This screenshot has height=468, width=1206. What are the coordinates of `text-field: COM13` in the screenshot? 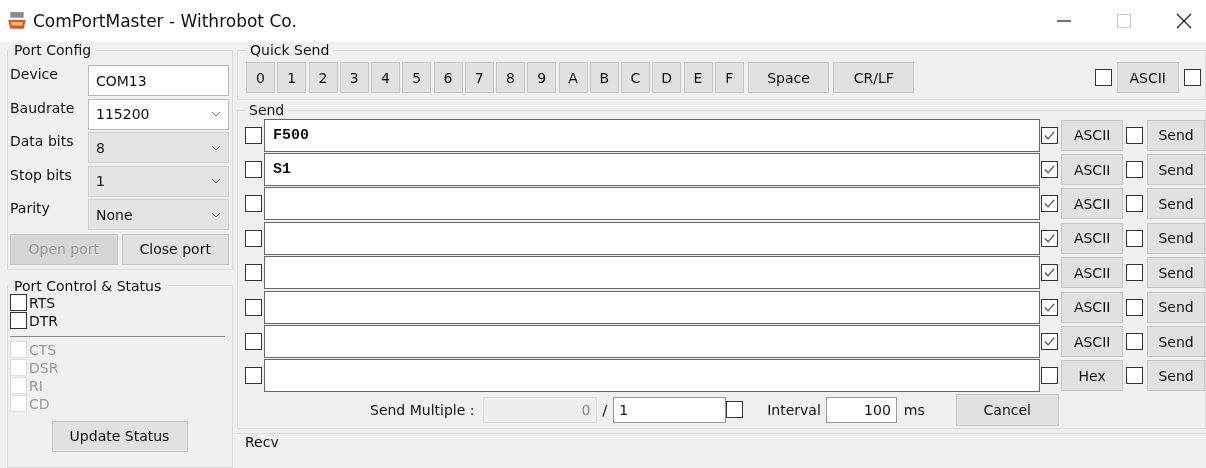 It's located at (158, 81).